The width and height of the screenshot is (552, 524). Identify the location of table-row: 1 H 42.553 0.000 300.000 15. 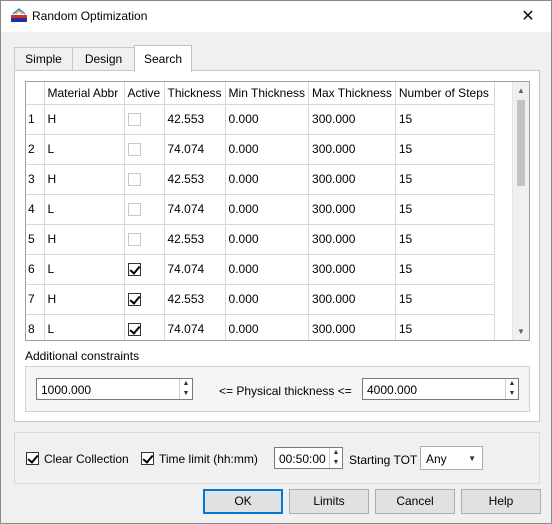
(260, 119).